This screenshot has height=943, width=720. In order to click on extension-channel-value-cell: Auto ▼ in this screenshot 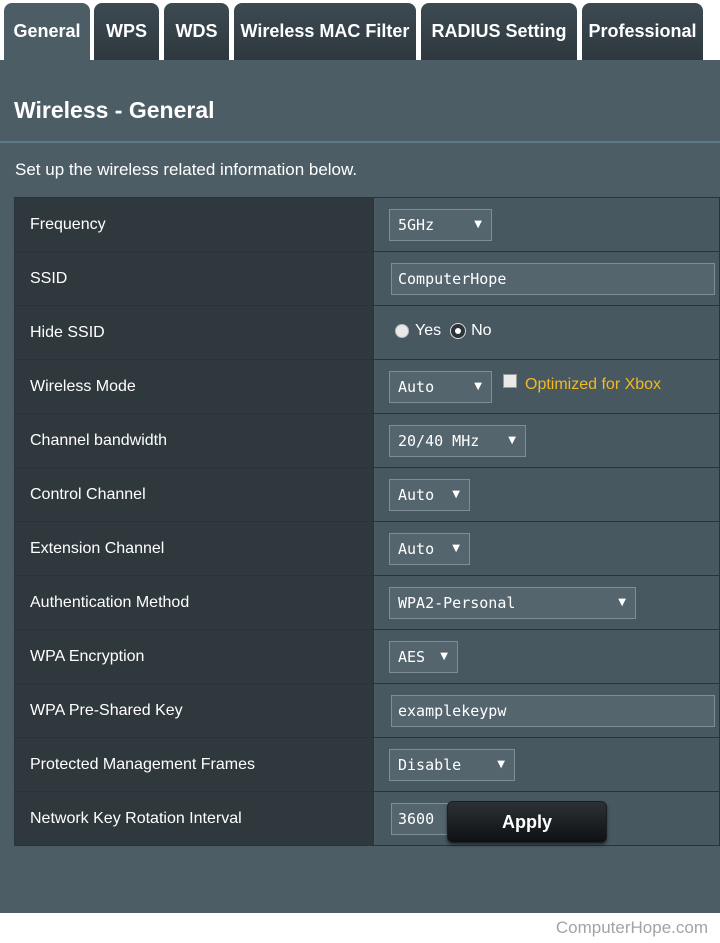, I will do `click(547, 548)`.